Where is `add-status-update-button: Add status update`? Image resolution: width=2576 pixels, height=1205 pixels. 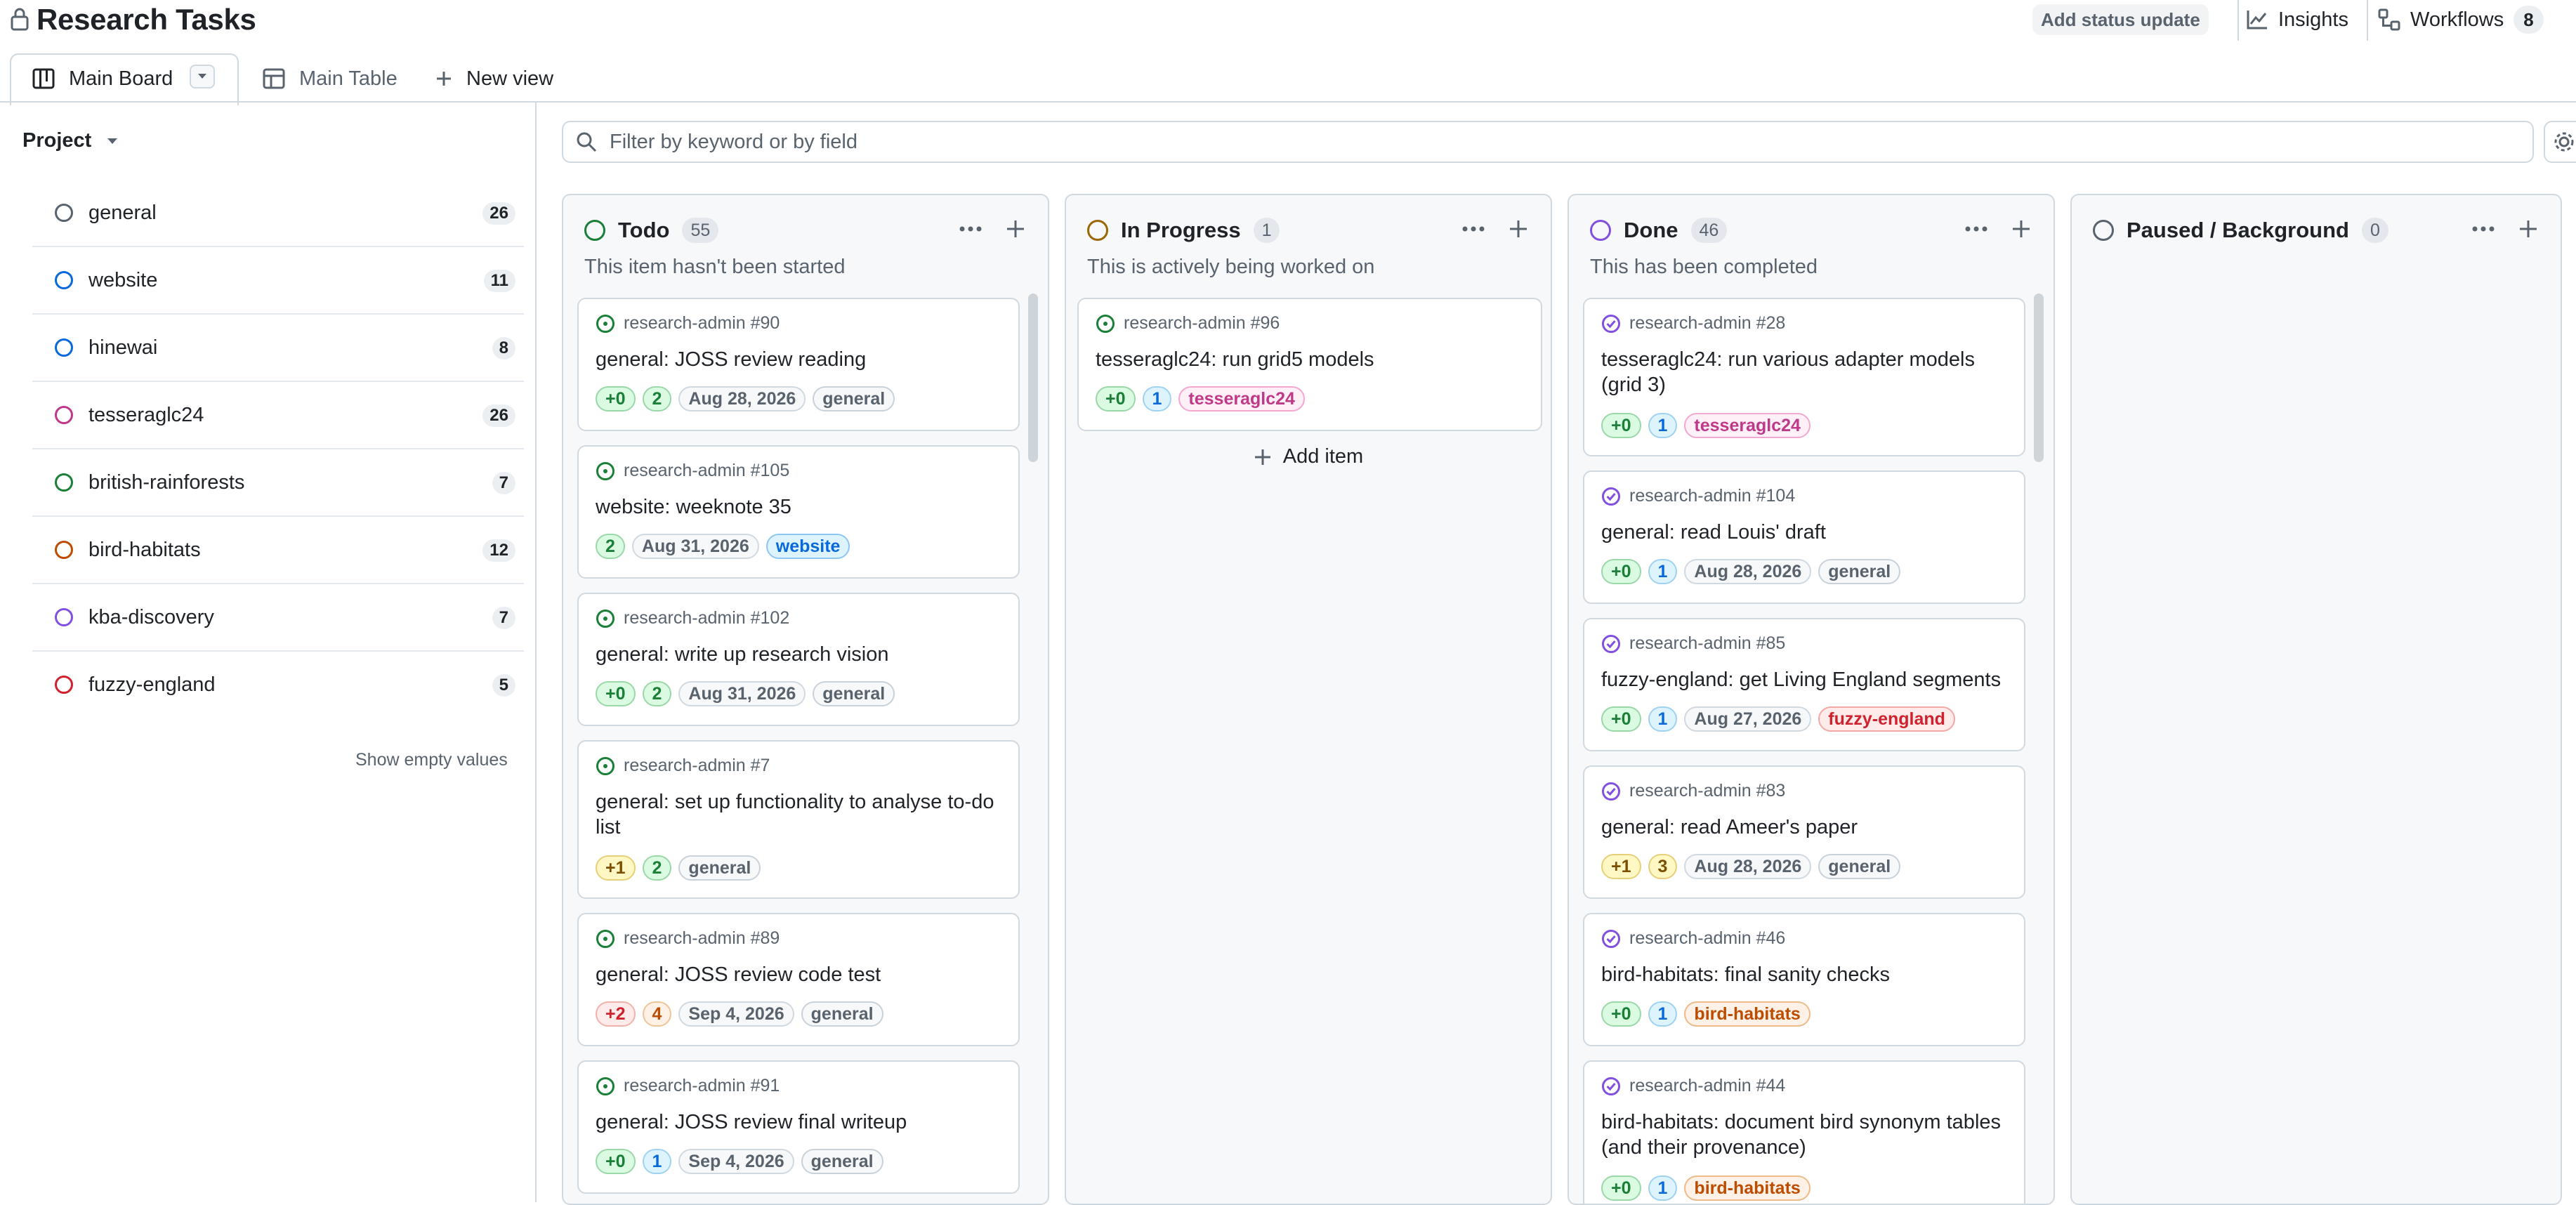 add-status-update-button: Add status update is located at coordinates (2120, 19).